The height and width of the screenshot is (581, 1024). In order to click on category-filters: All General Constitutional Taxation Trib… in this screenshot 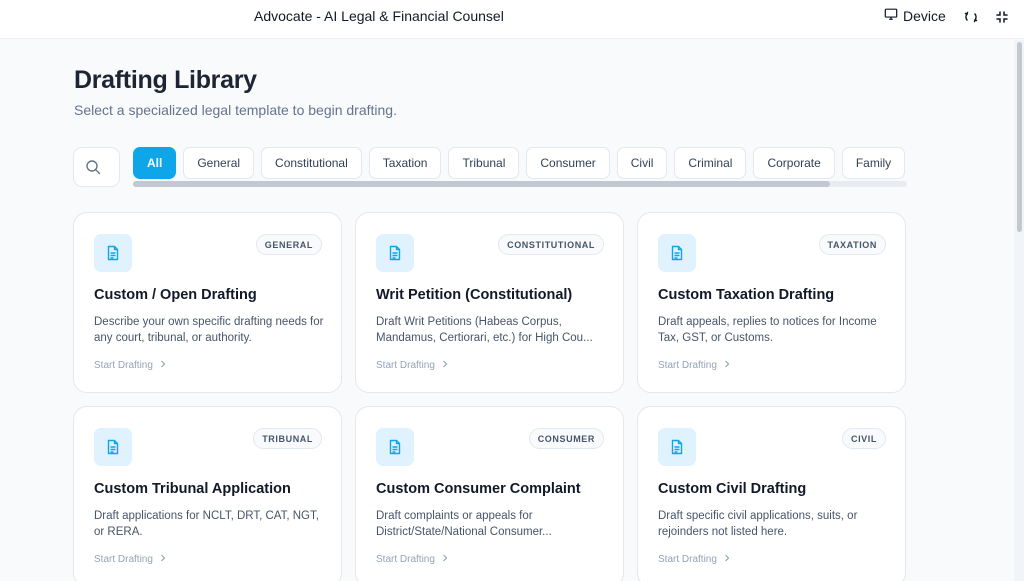, I will do `click(519, 163)`.